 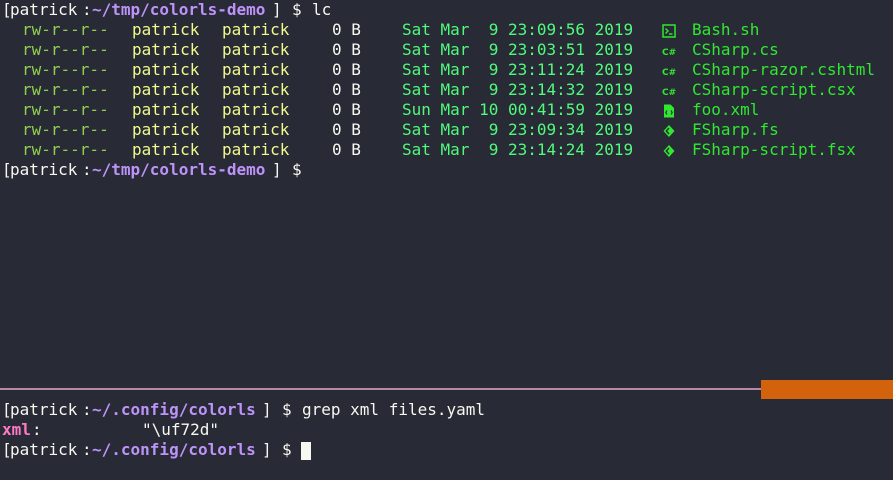 What do you see at coordinates (827, 389) in the screenshot?
I see `scroll-position-indicator` at bounding box center [827, 389].